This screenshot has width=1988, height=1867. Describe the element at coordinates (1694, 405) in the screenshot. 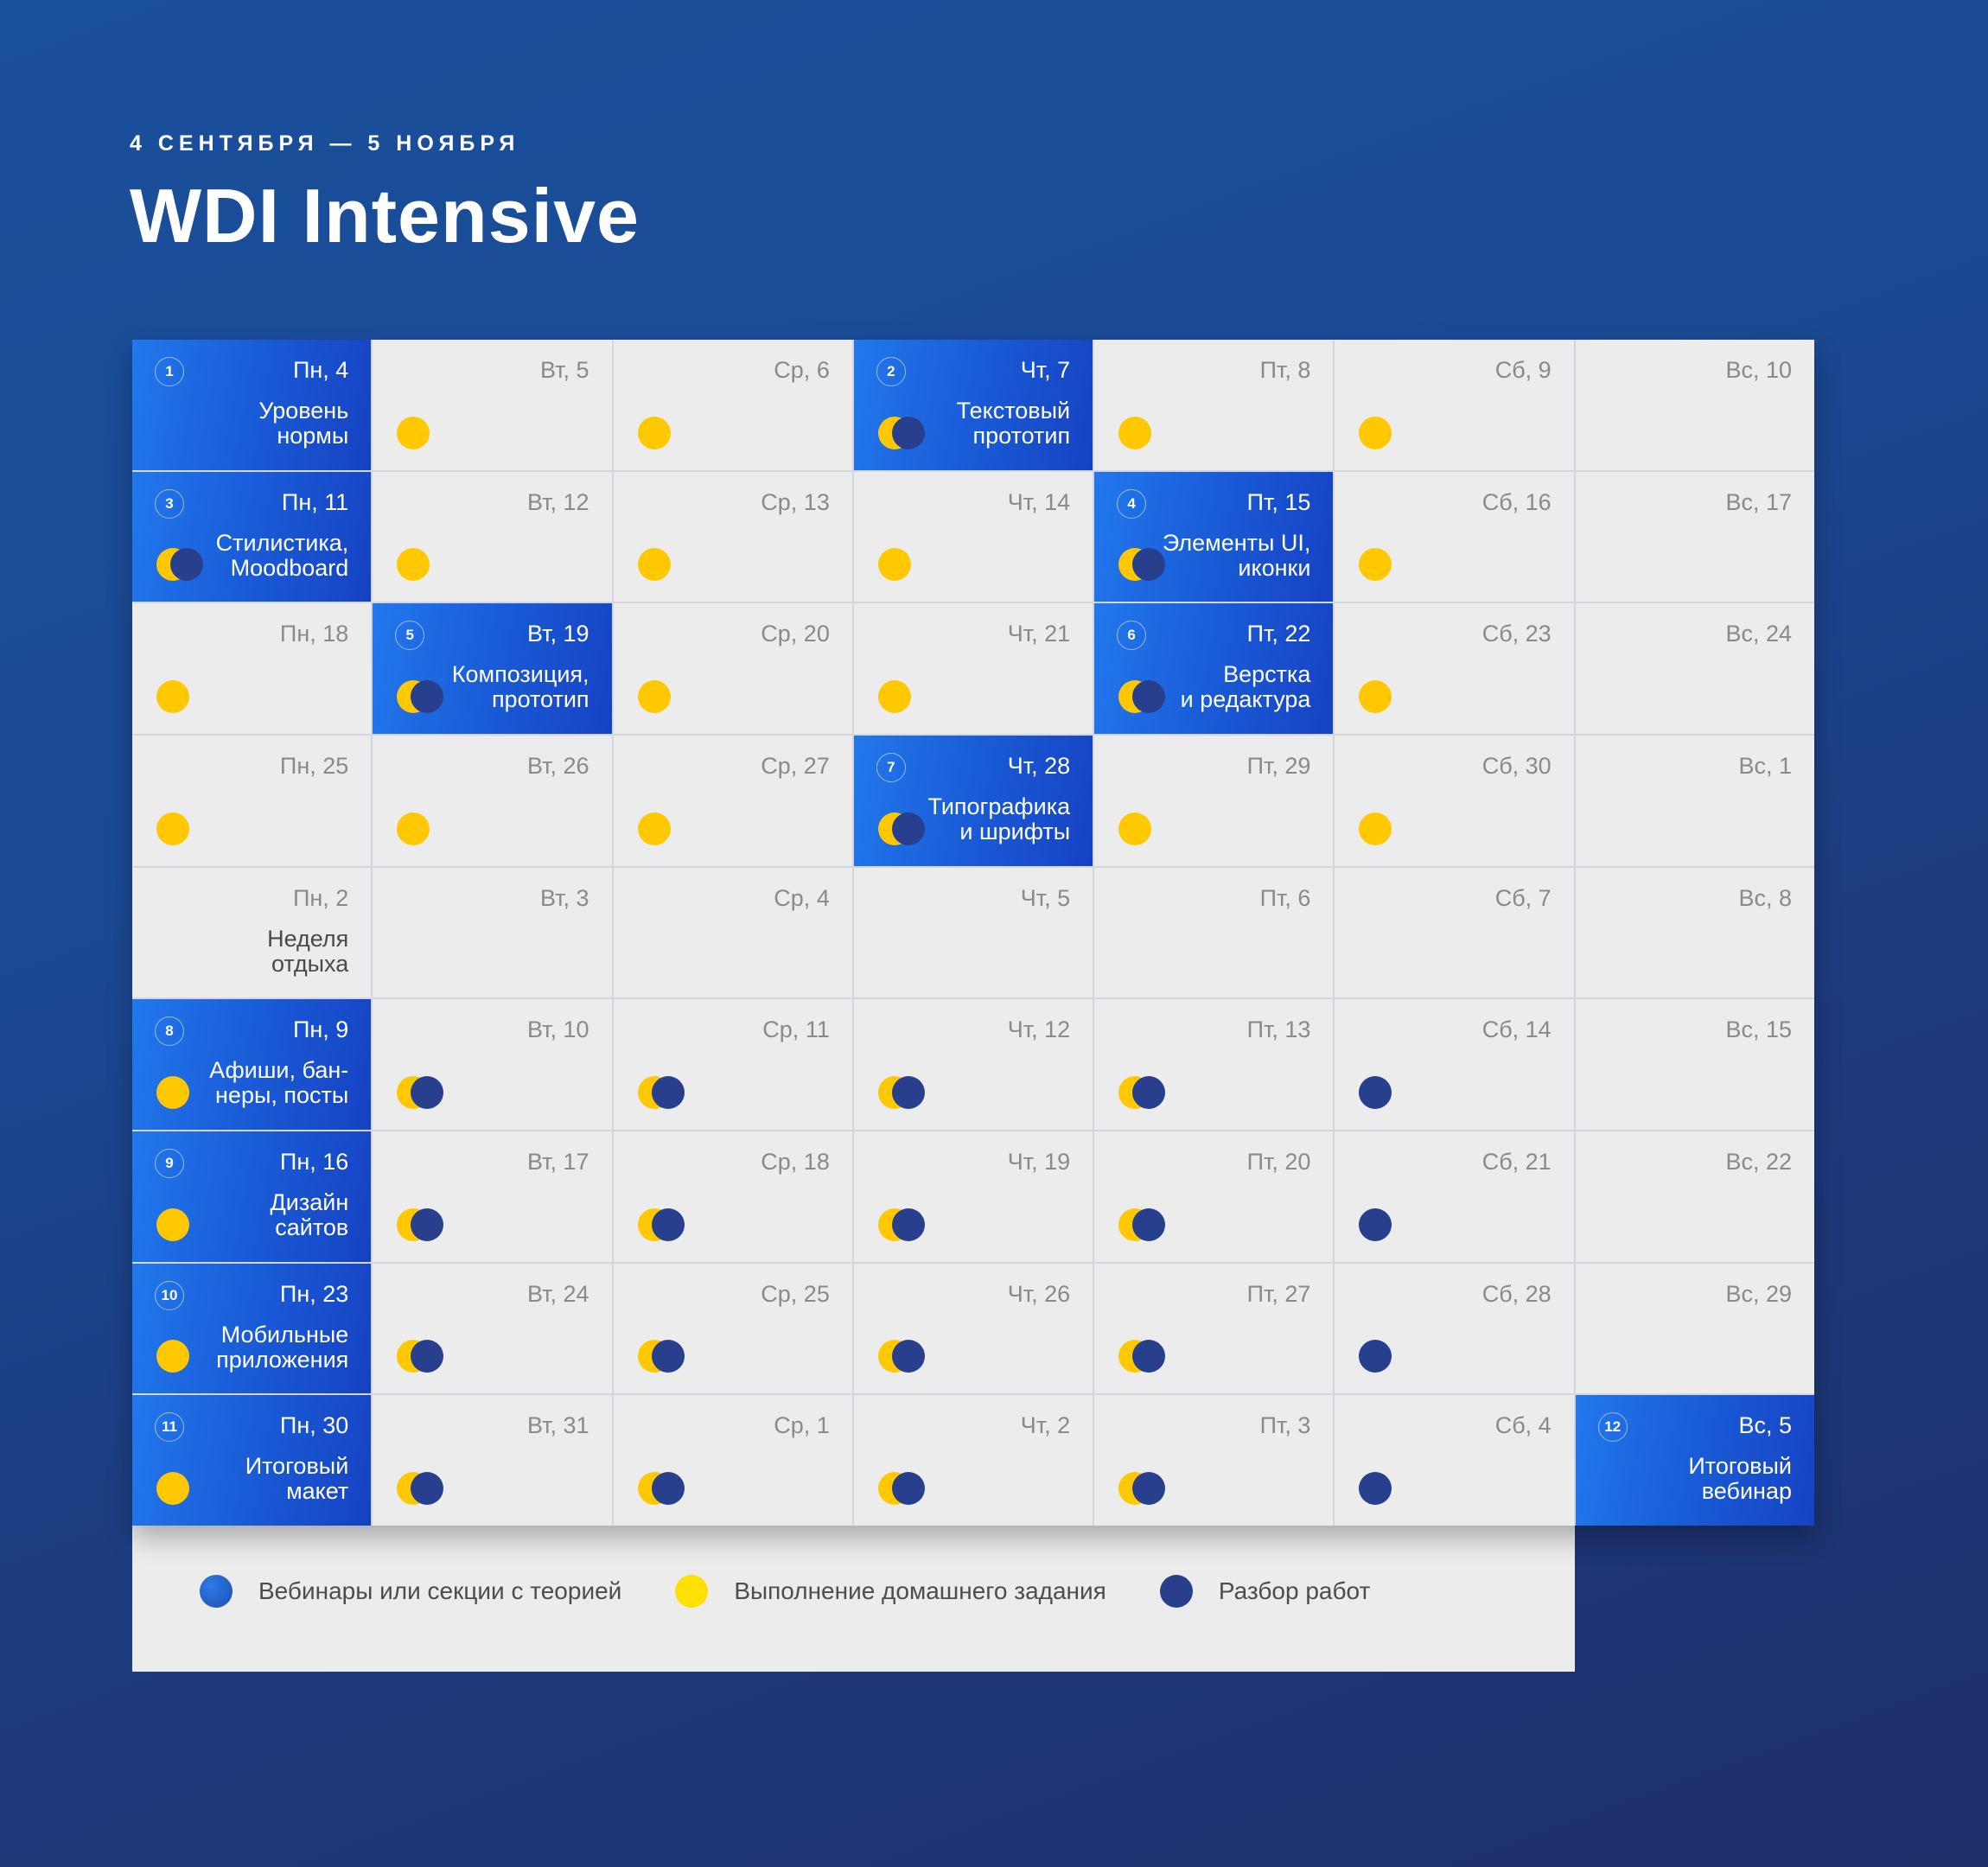

I see `day-cell: Вс, 10` at that location.